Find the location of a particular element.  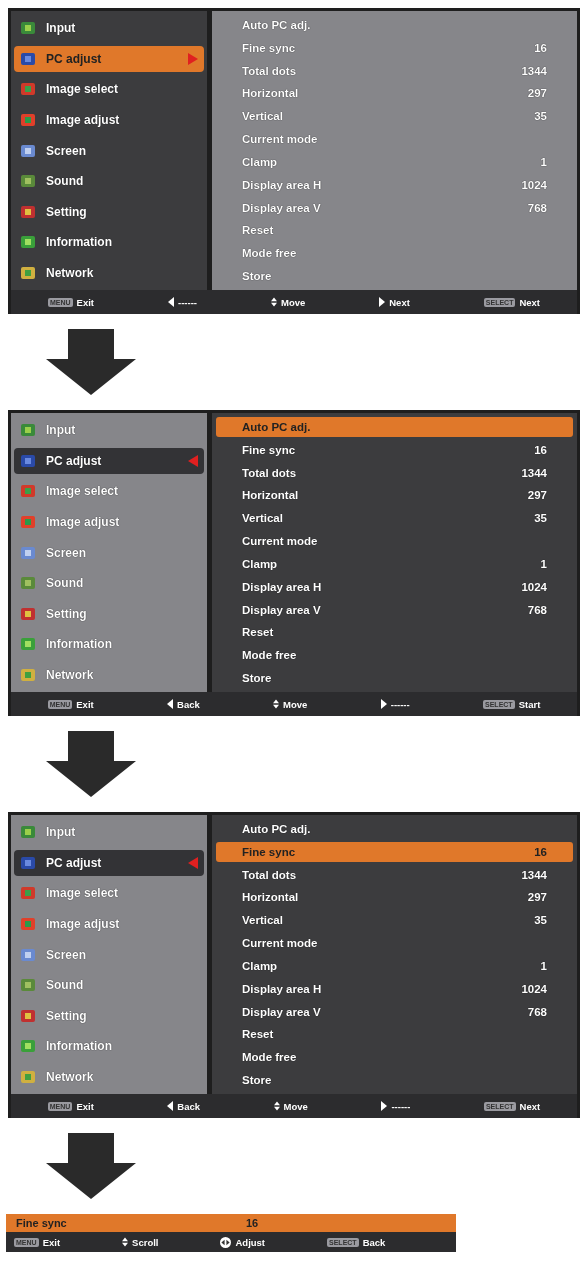

item-label: Total dots is located at coordinates (269, 874).